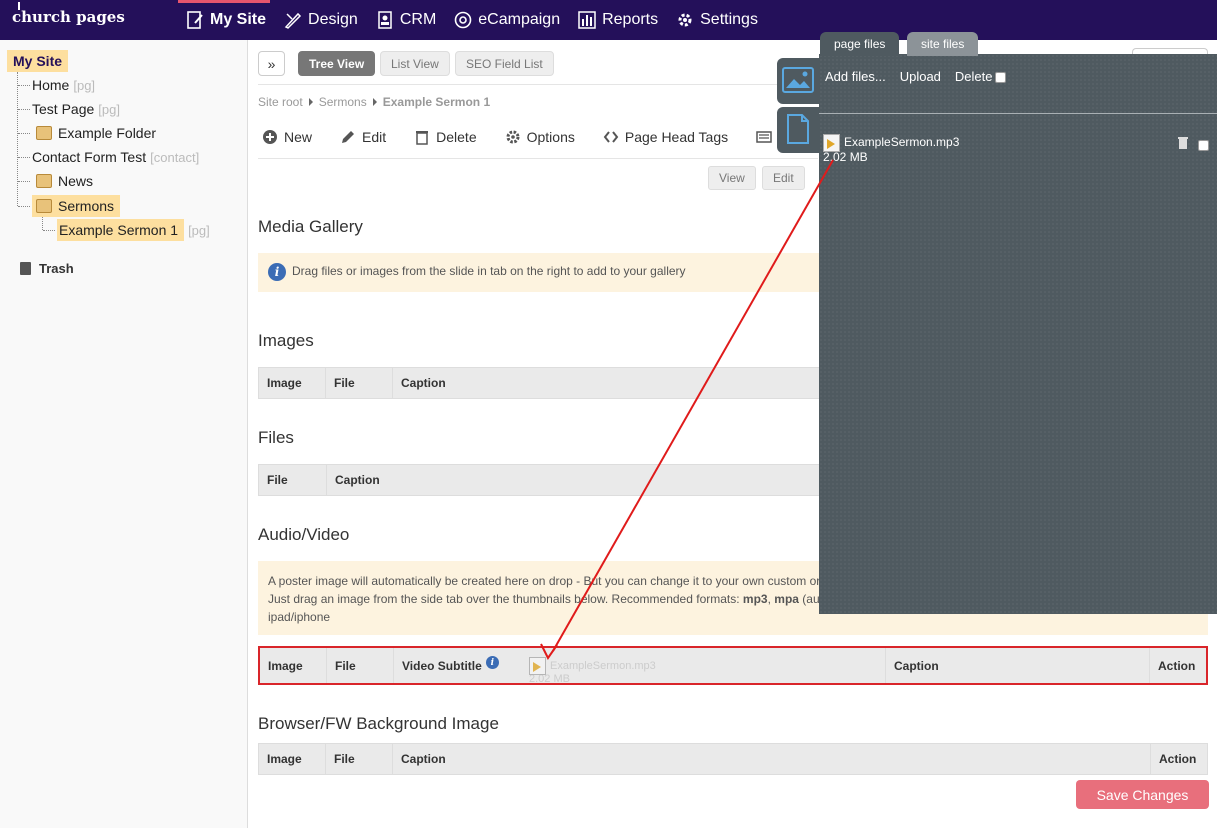  Describe the element at coordinates (687, 409) in the screenshot. I see `drag-arrow-annotation` at that location.